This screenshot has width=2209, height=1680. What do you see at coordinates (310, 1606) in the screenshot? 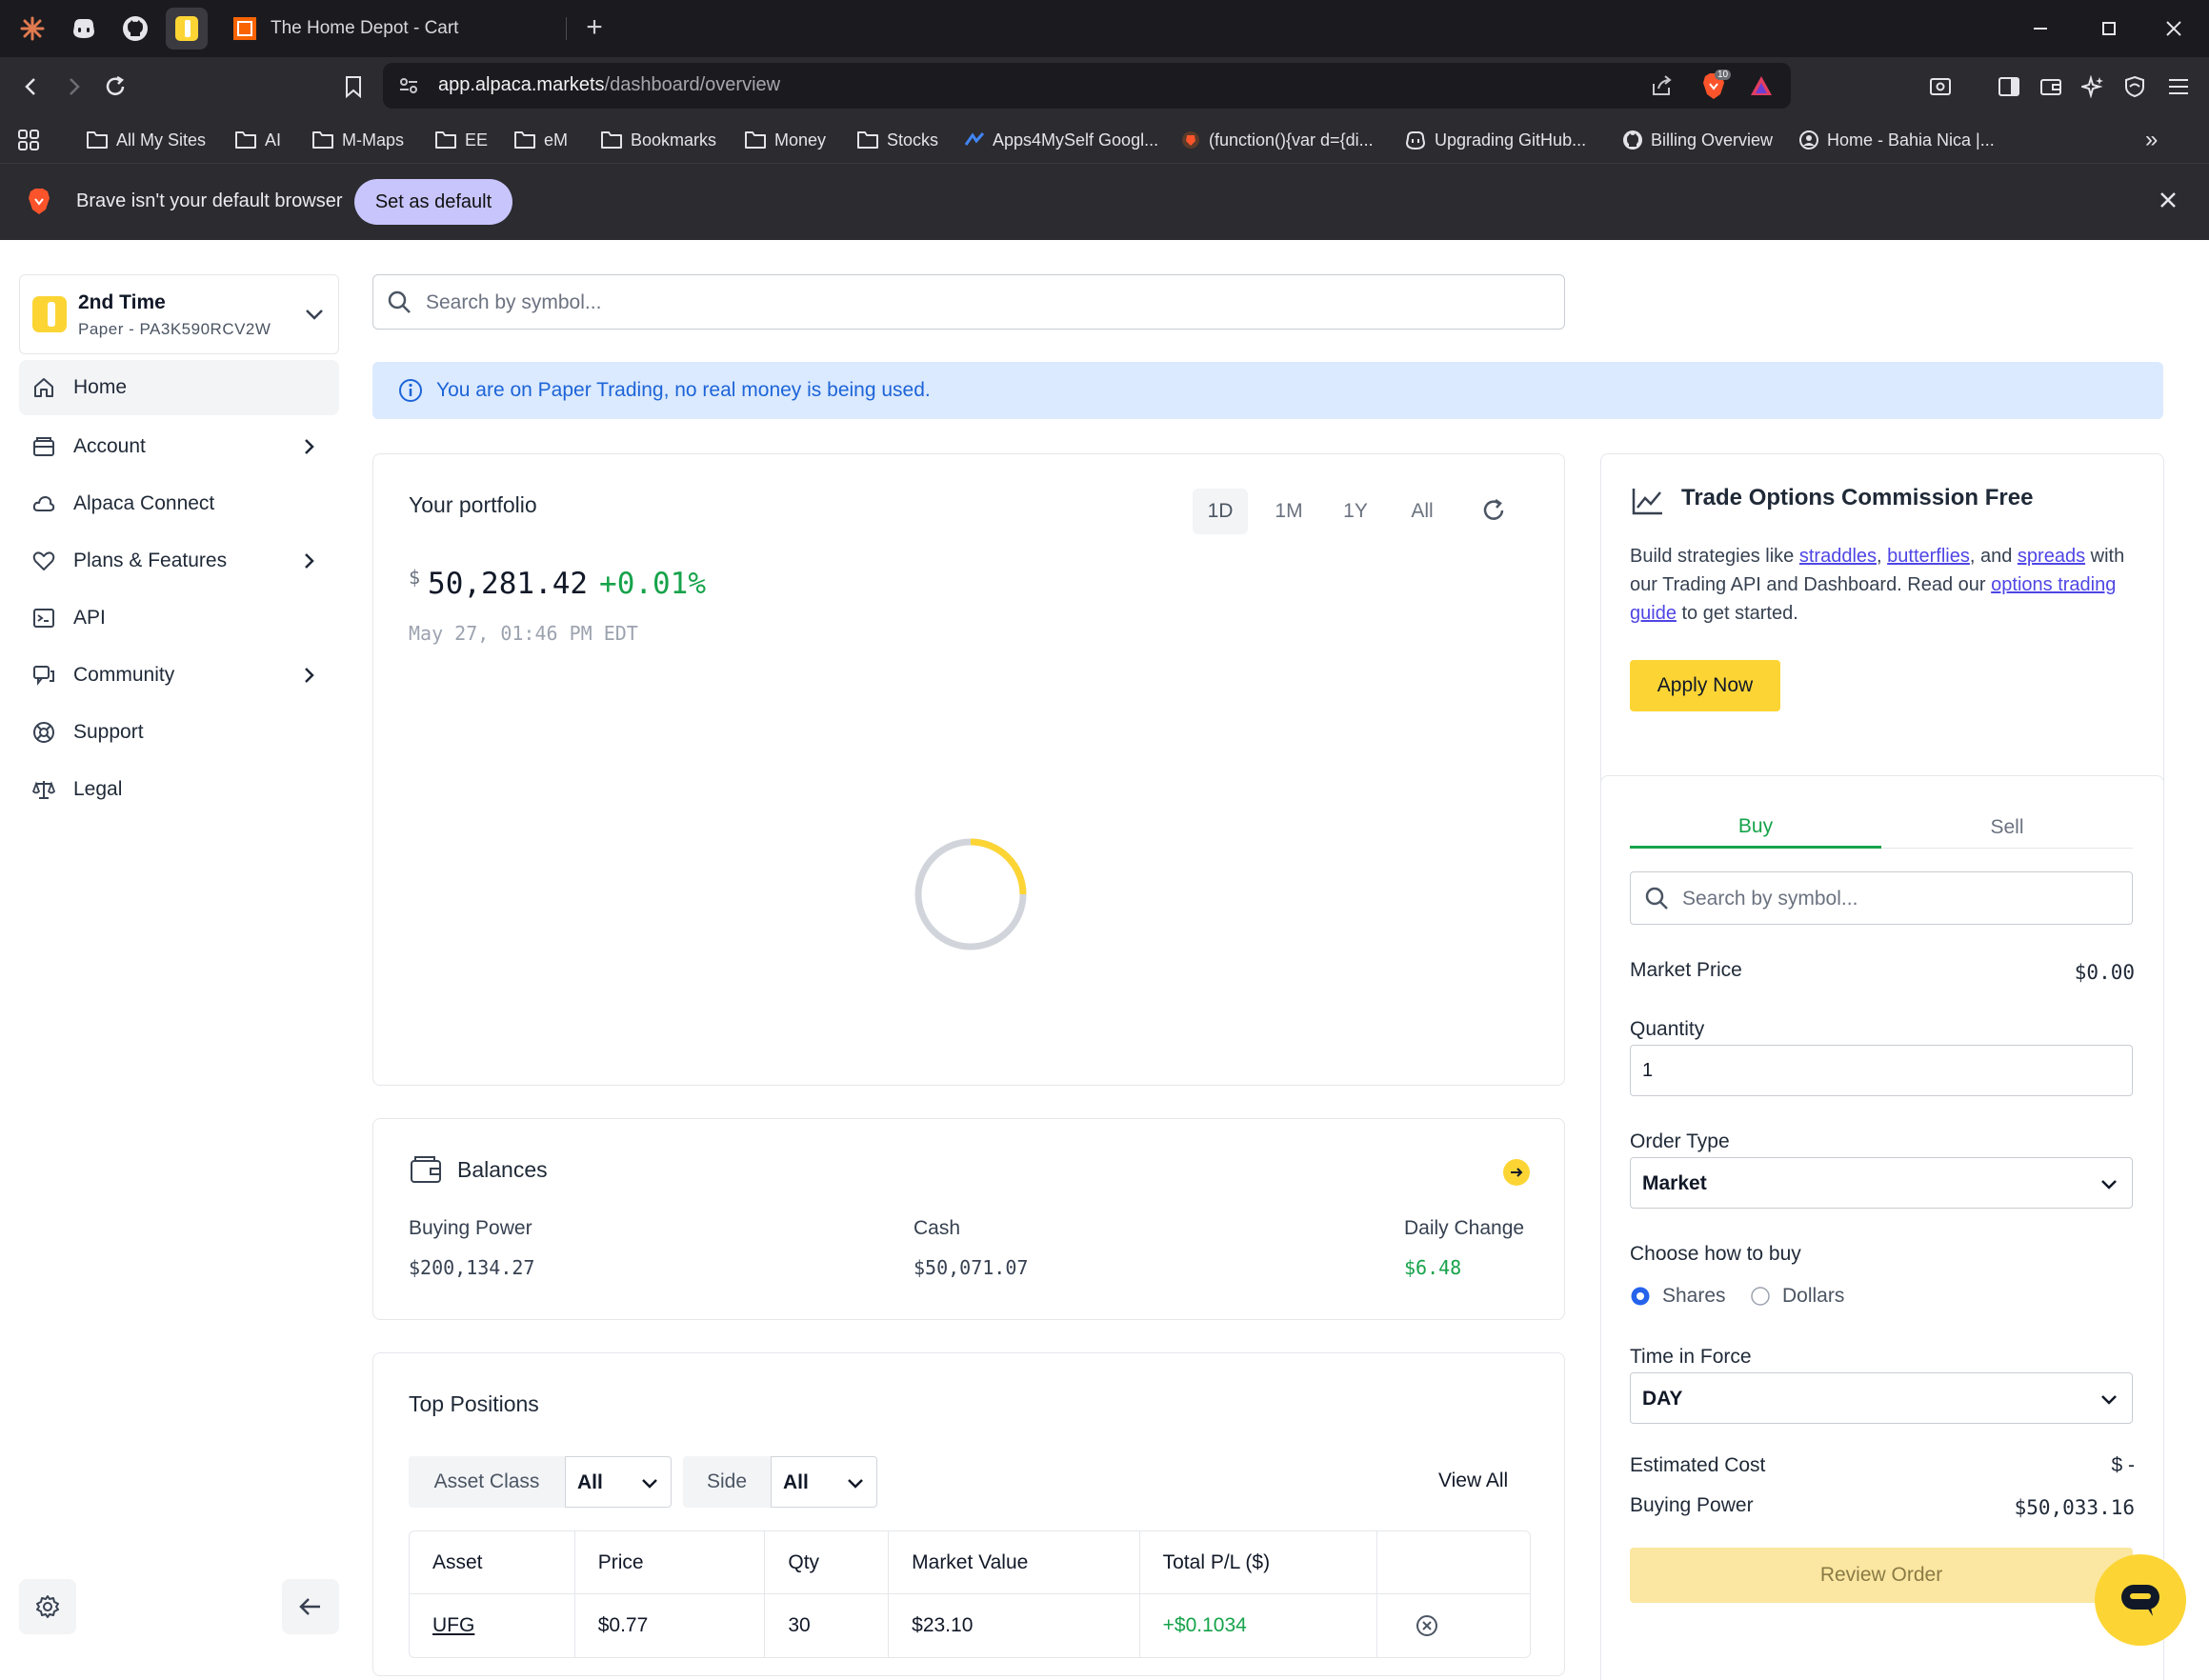
I see `collapse-sidebar-button` at bounding box center [310, 1606].